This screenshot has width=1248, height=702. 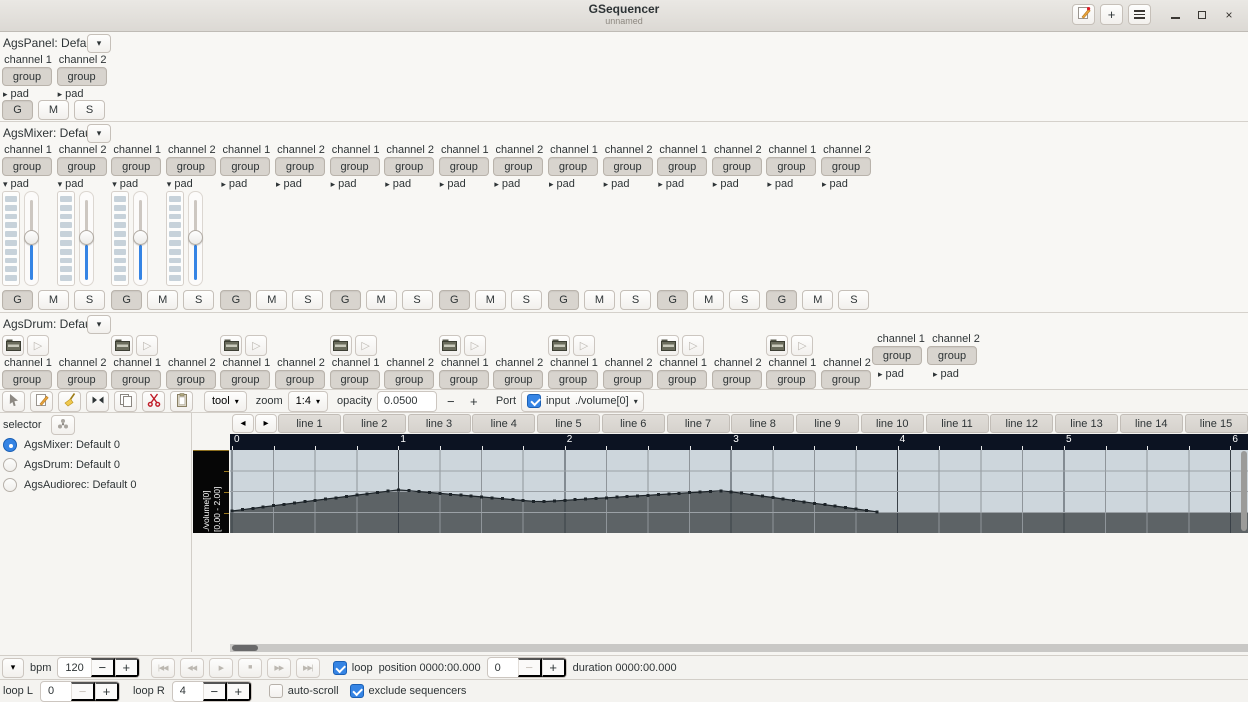 I want to click on loop-left-spinner: 0 − +, so click(x=79, y=691).